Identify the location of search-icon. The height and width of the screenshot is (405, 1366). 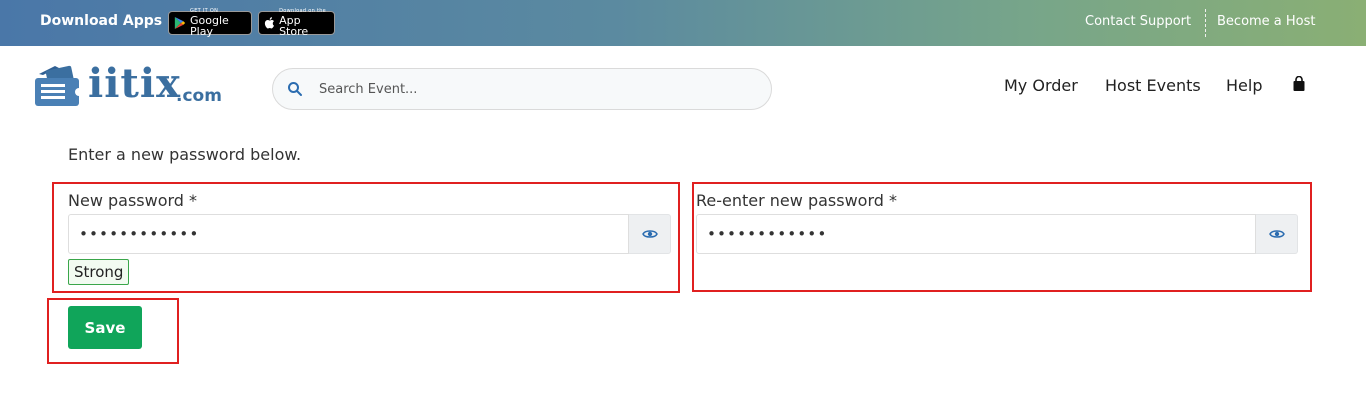
(295, 89).